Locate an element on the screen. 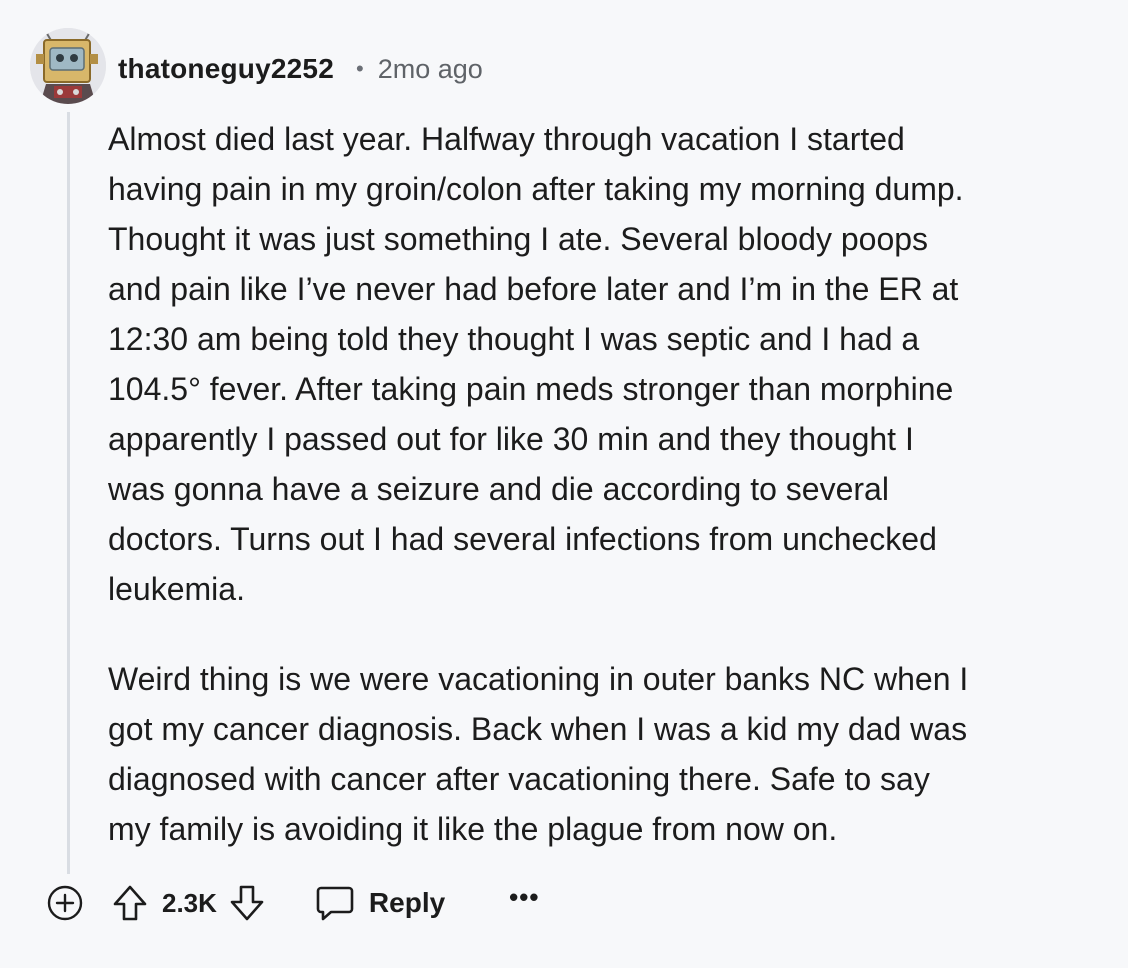  robot-avatar-icon is located at coordinates (68, 66).